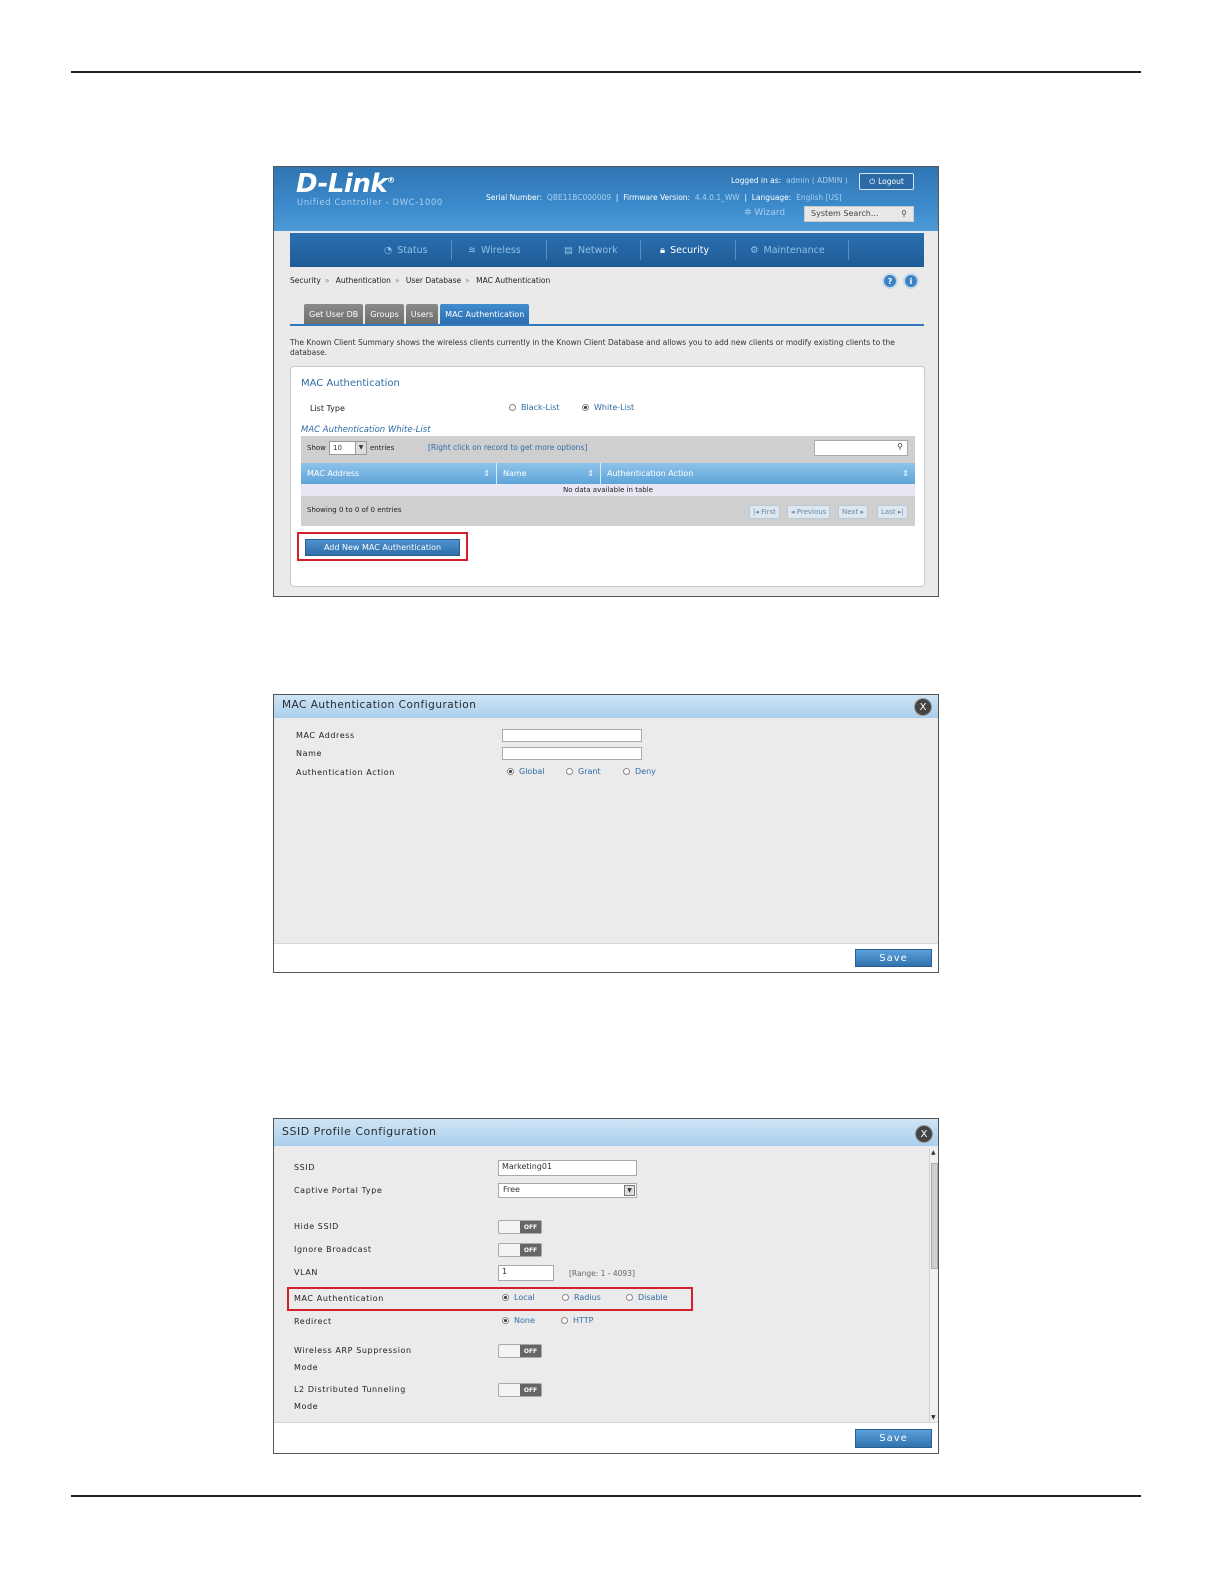 The height and width of the screenshot is (1584, 1224). I want to click on hide-ssid-toggle: OFF, so click(520, 1227).